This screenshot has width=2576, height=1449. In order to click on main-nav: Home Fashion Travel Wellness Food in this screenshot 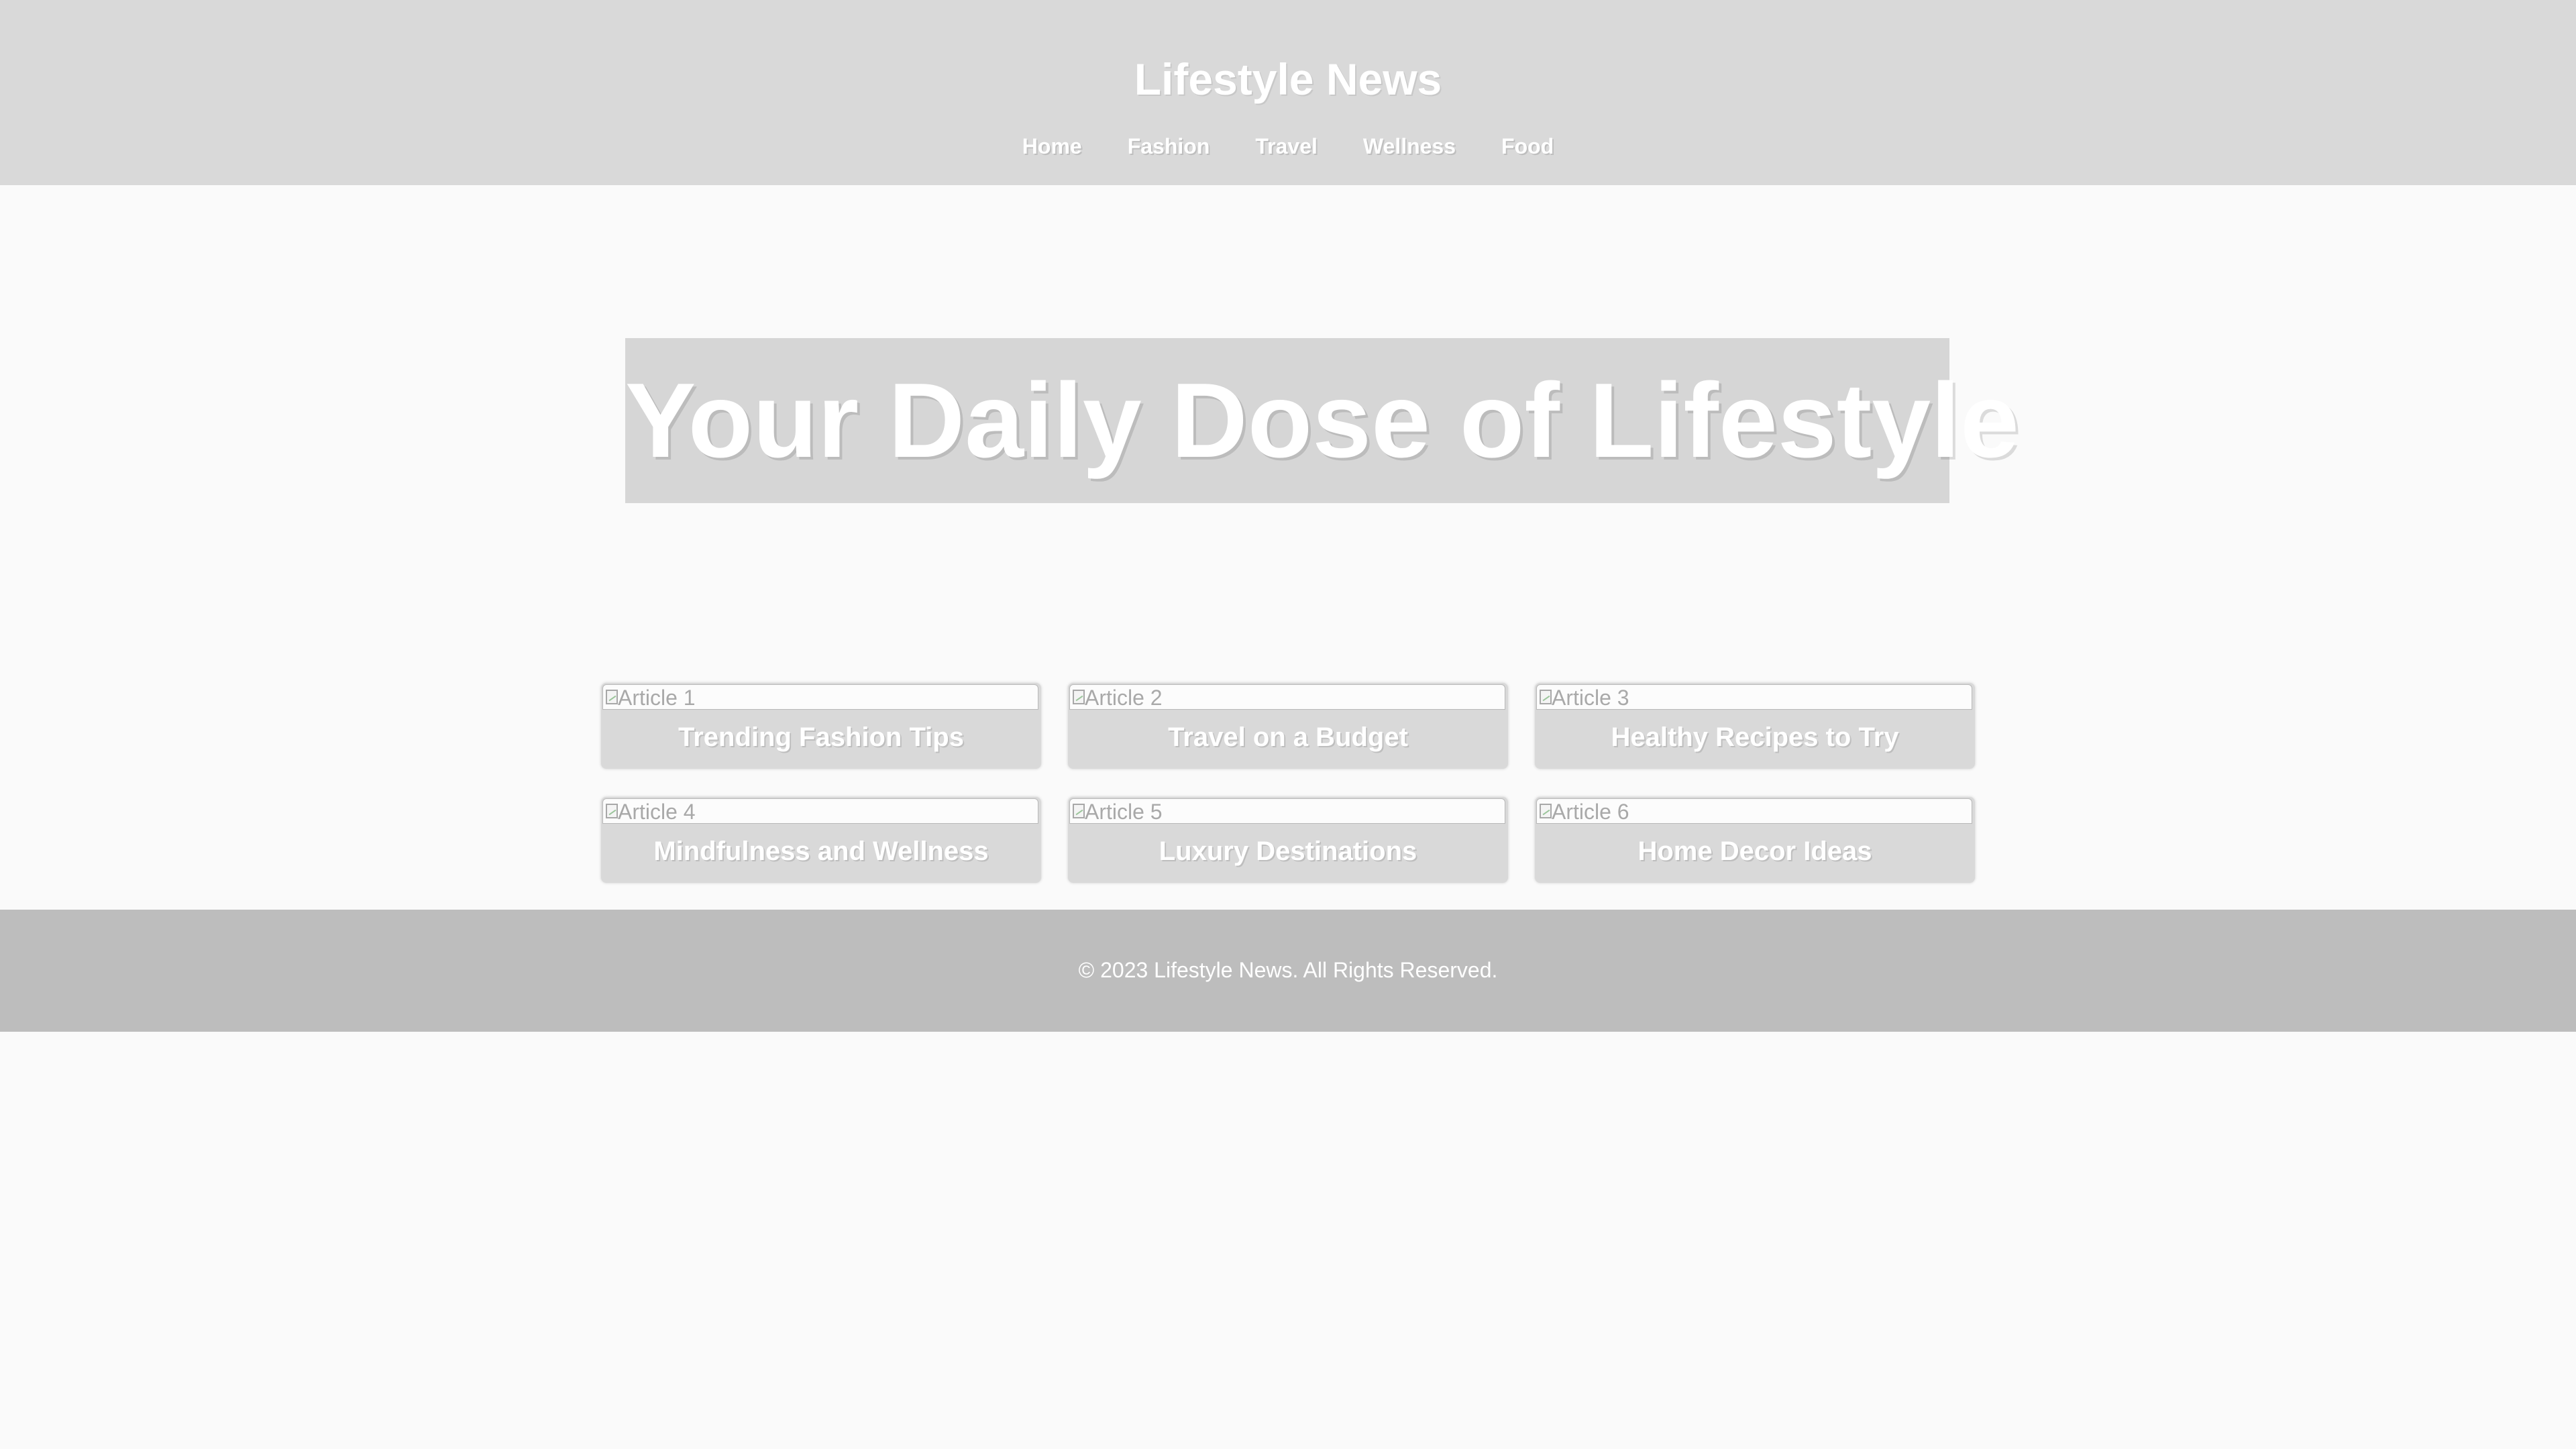, I will do `click(1288, 146)`.